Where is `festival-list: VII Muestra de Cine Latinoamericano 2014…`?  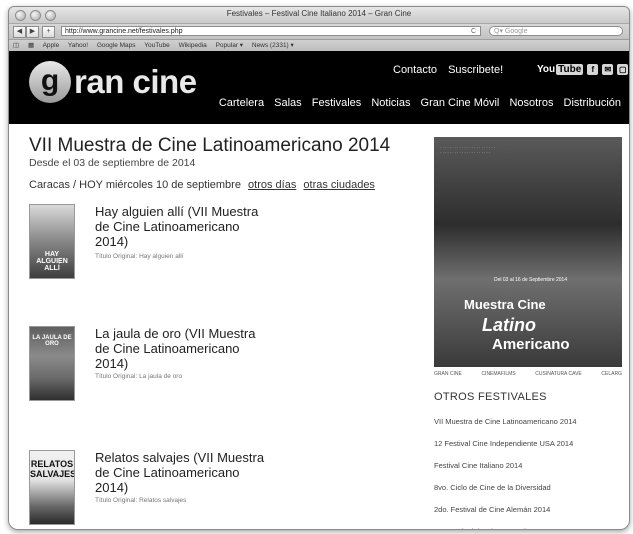 festival-list: VII Muestra de Cine Latinoamericano 2014… is located at coordinates (505, 470).